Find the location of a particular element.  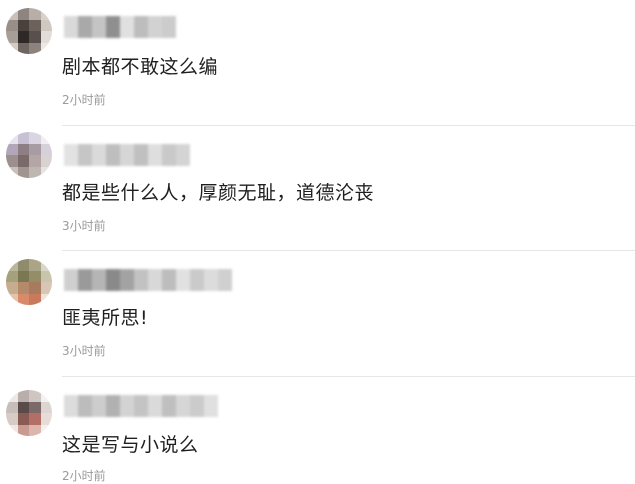

comment-text: 这是写与小说么 is located at coordinates (130, 445).